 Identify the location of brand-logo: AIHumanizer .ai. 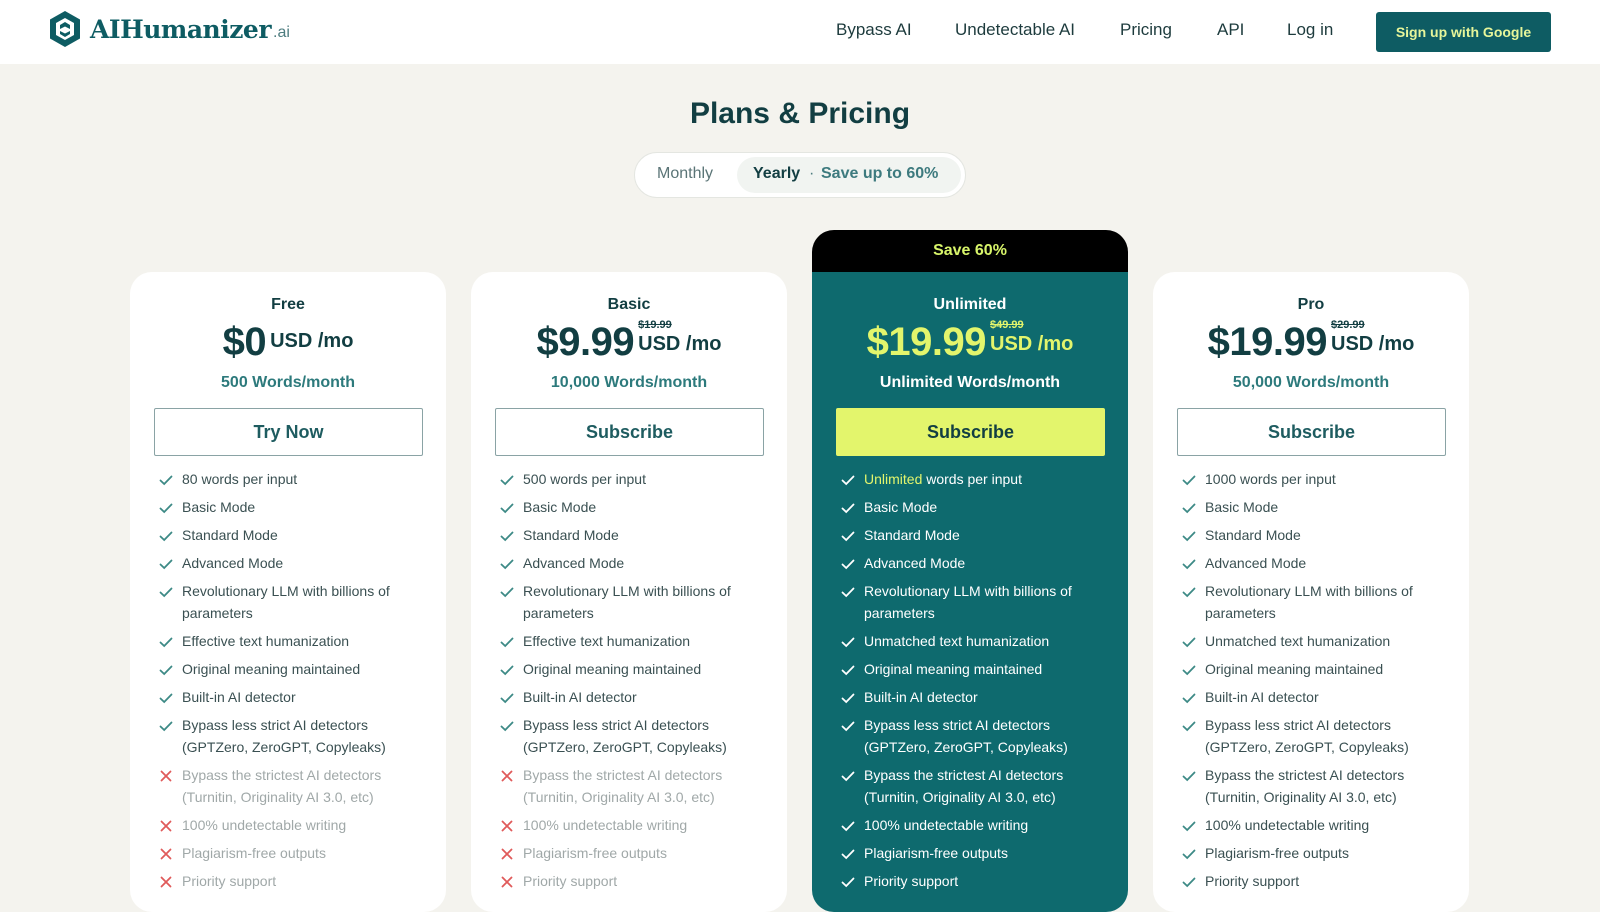
(169, 29).